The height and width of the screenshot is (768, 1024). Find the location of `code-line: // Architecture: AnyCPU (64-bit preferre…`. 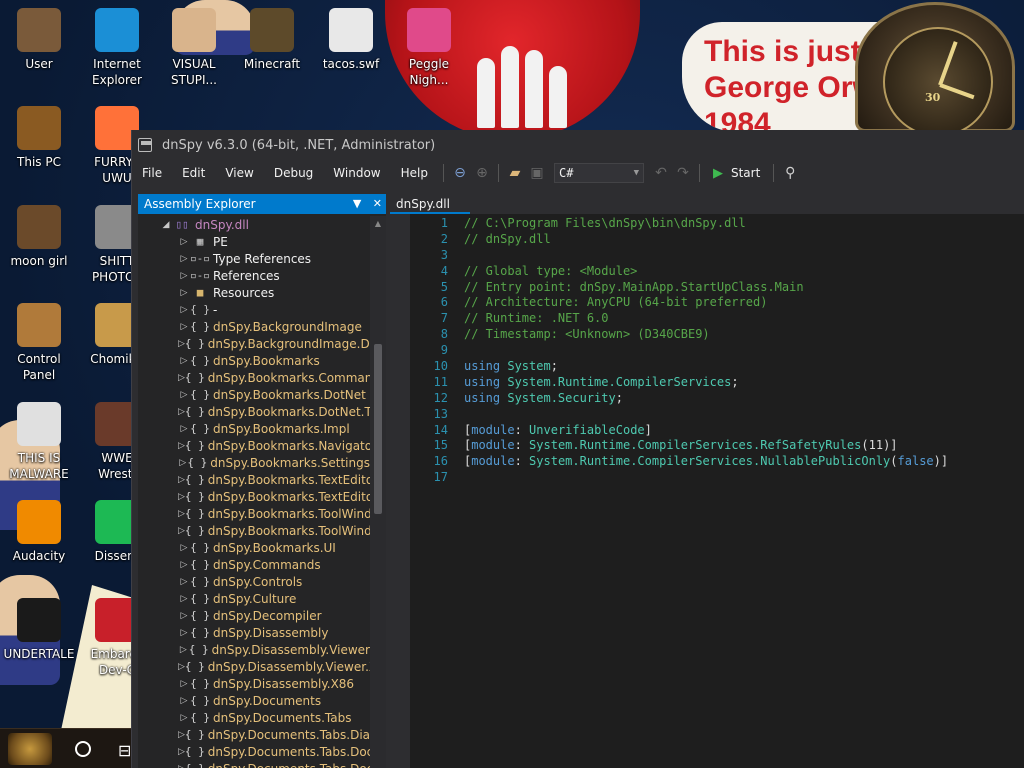

code-line: // Architecture: AnyCPU (64-bit preferre… is located at coordinates (744, 303).